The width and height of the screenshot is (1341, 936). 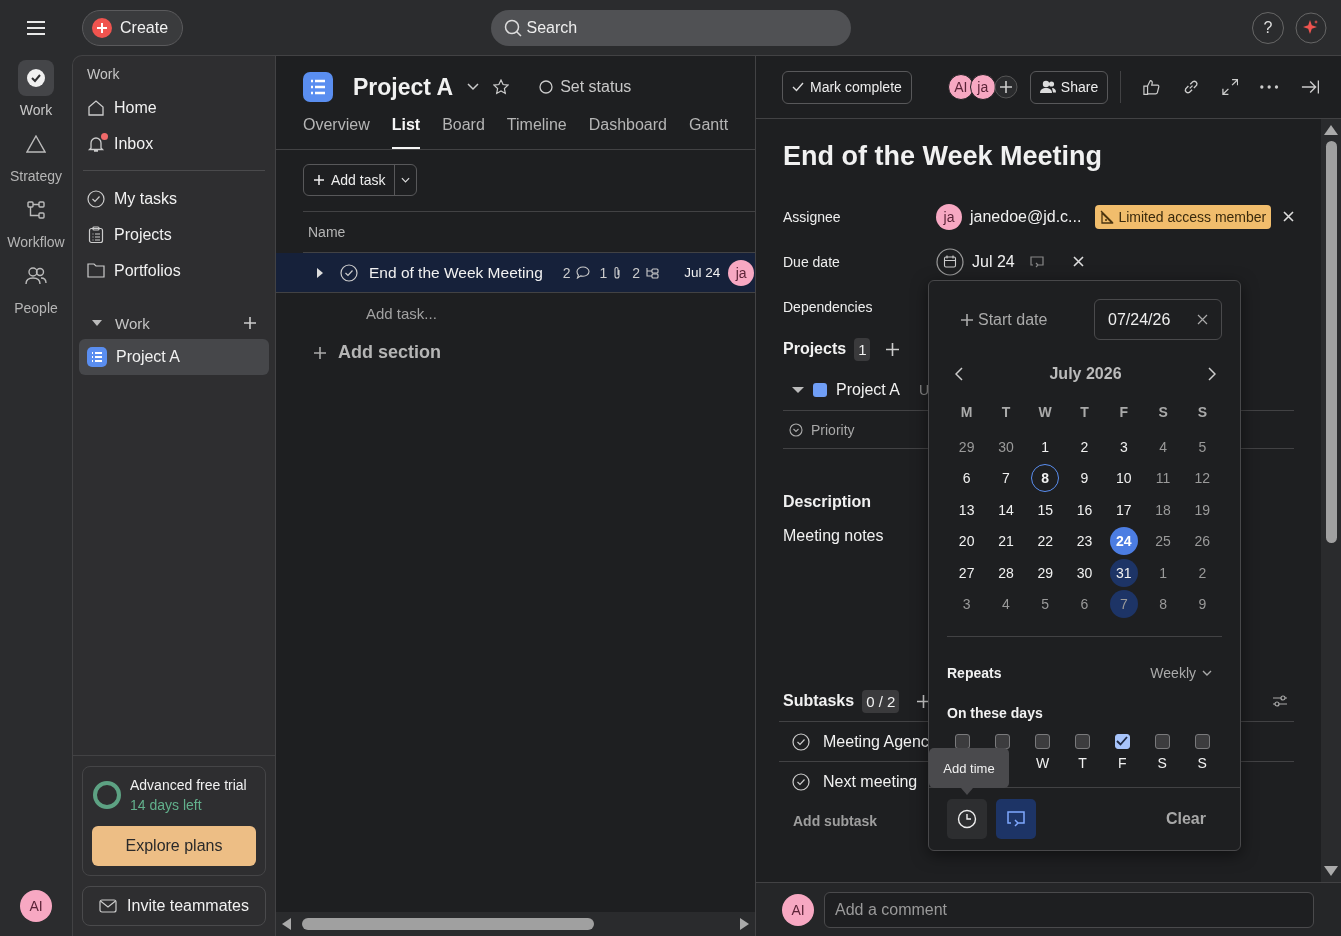 I want to click on section-toggle: Work, so click(x=120, y=323).